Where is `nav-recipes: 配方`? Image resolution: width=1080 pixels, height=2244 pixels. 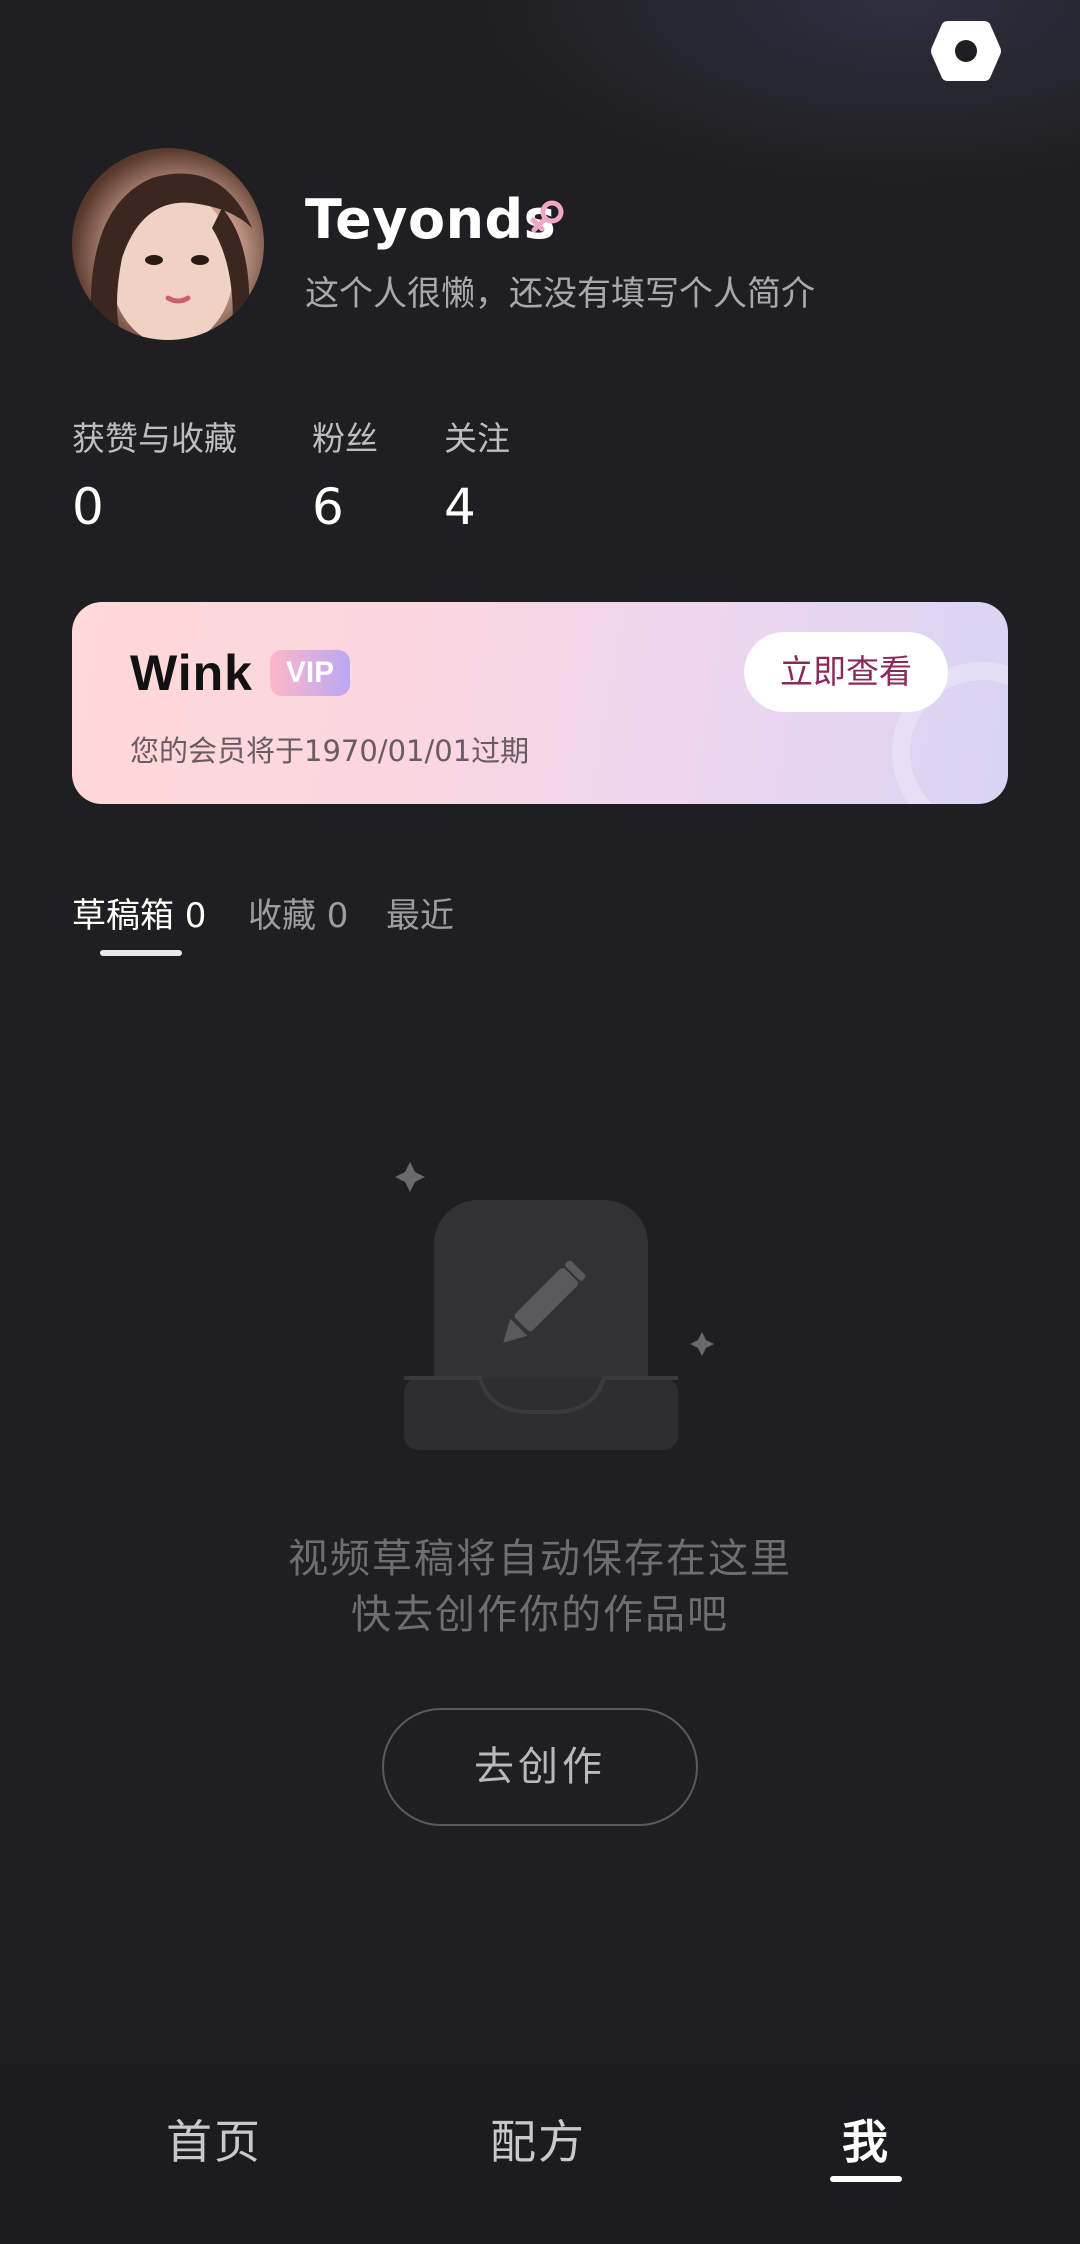 nav-recipes: 配方 is located at coordinates (538, 2139).